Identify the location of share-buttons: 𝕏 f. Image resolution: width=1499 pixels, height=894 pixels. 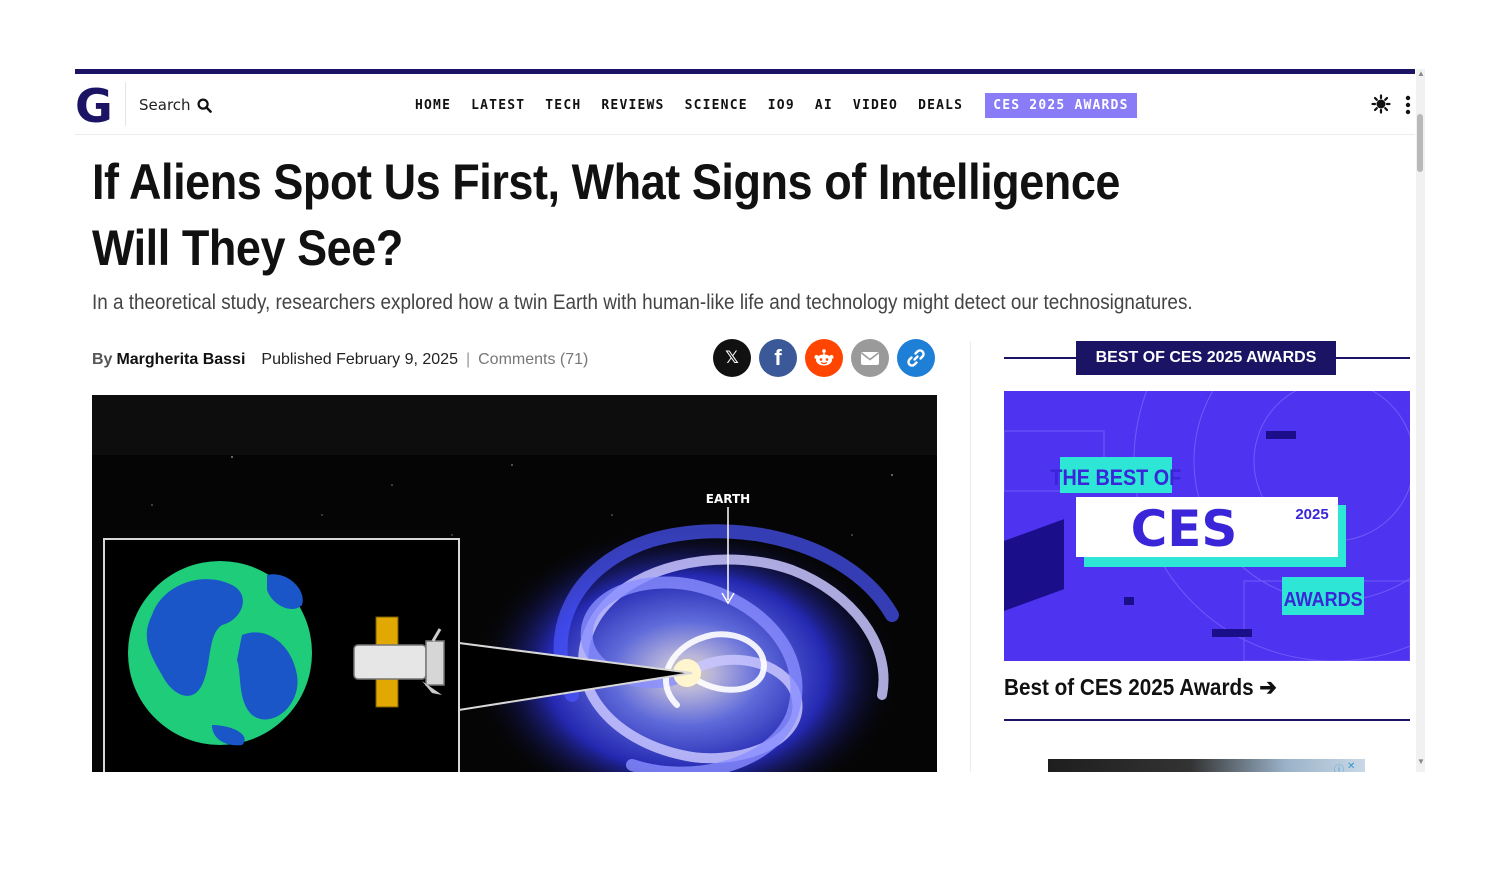
(824, 359).